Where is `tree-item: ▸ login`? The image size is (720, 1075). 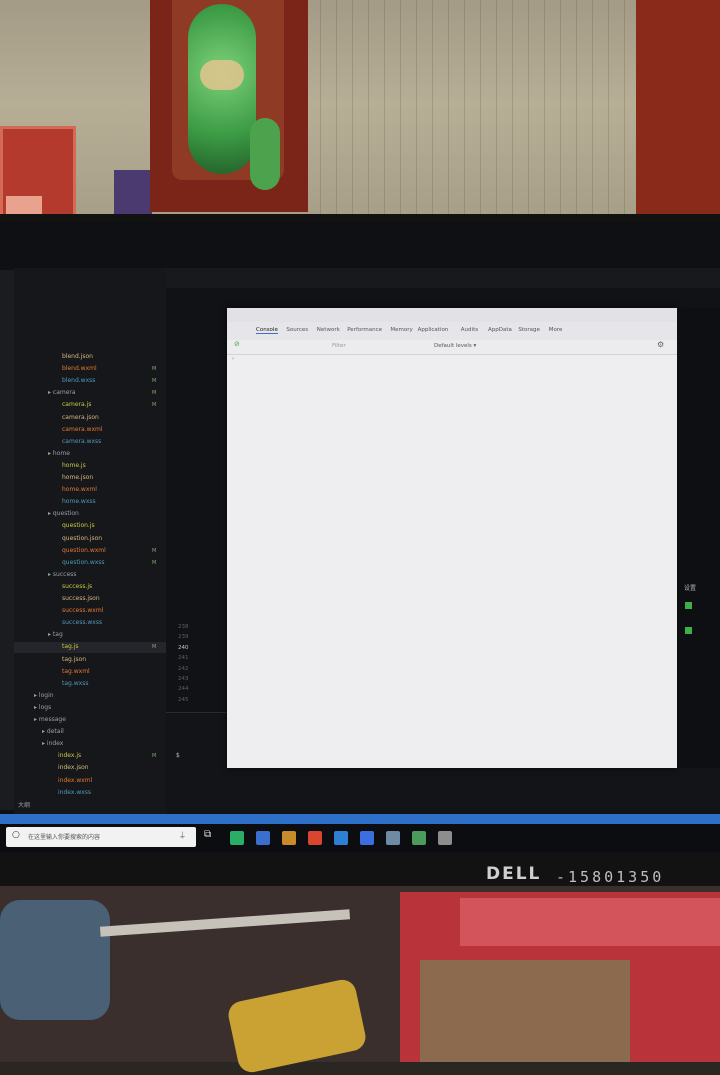 tree-item: ▸ login is located at coordinates (90, 696).